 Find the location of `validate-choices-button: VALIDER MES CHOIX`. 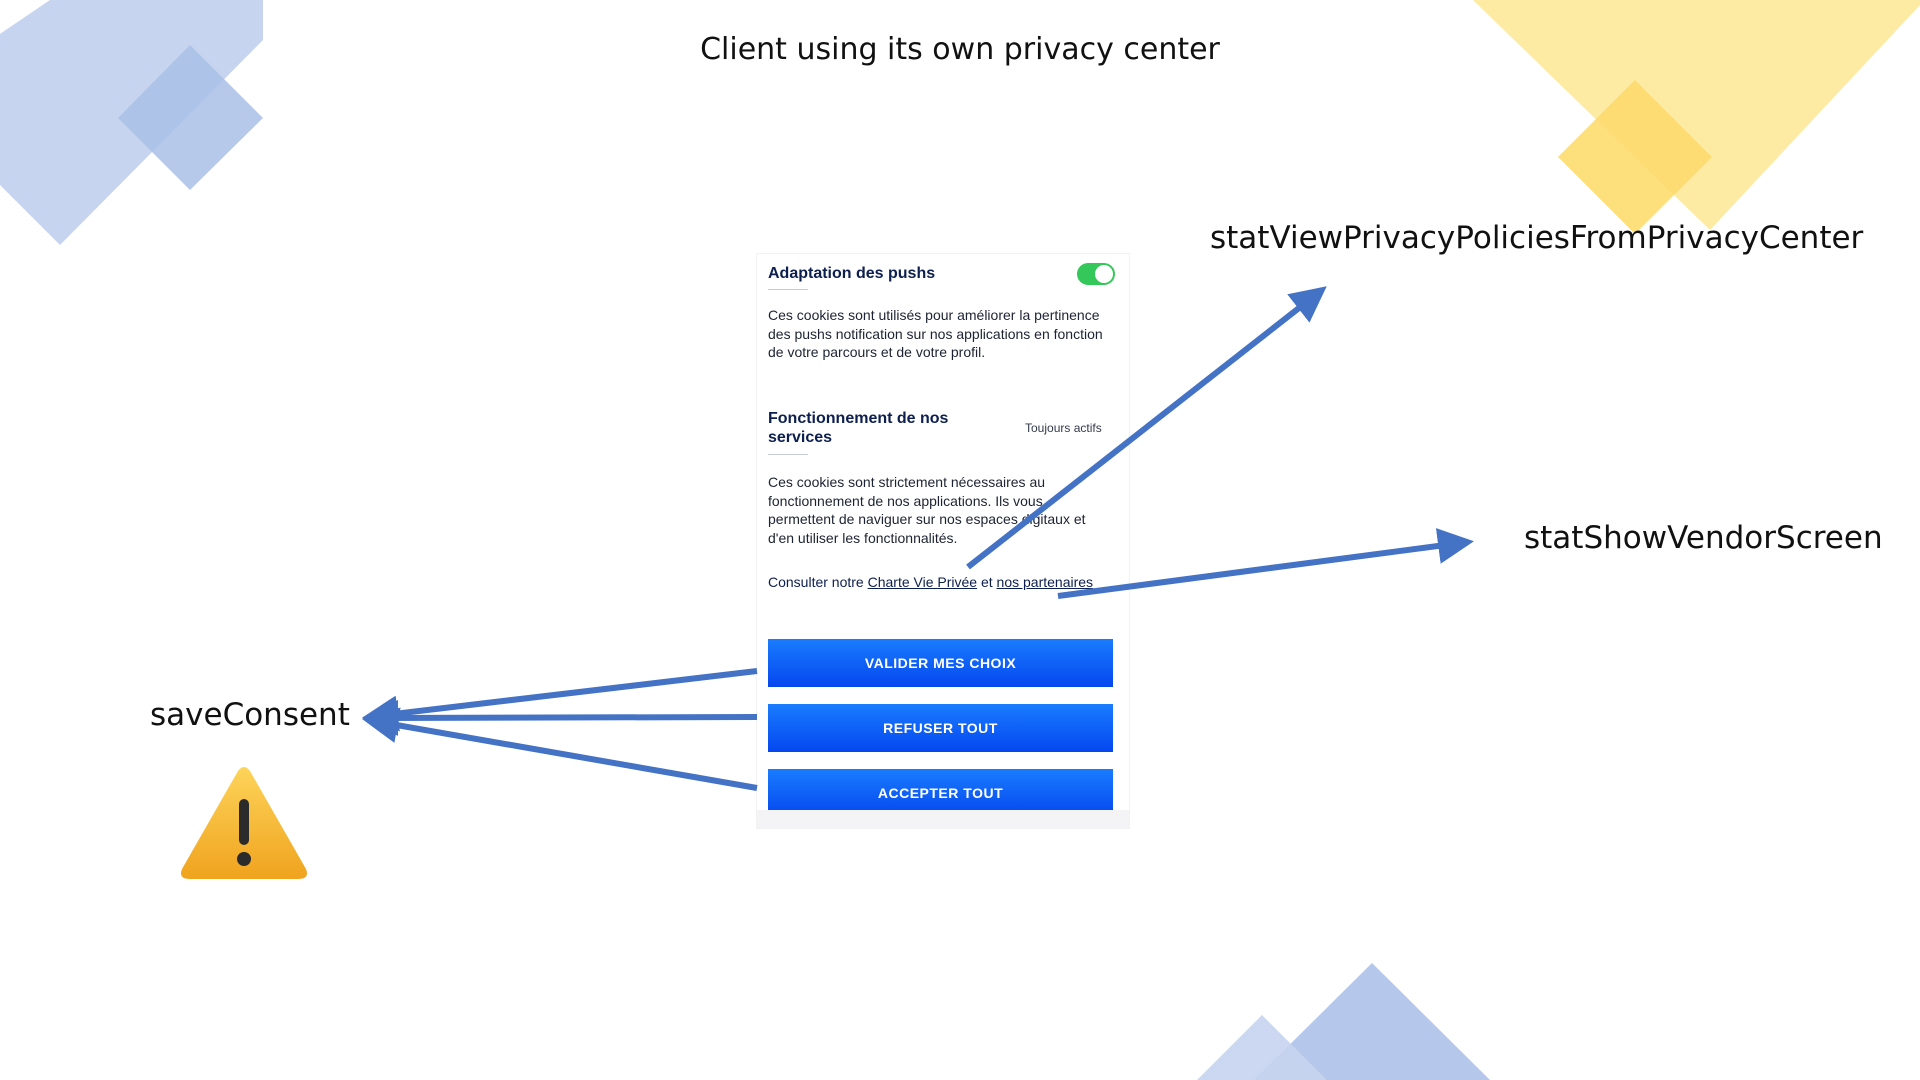

validate-choices-button: VALIDER MES CHOIX is located at coordinates (940, 663).